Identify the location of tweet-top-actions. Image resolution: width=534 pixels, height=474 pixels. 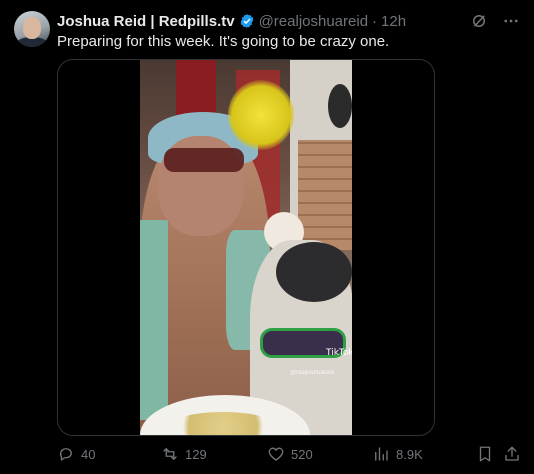
(495, 21).